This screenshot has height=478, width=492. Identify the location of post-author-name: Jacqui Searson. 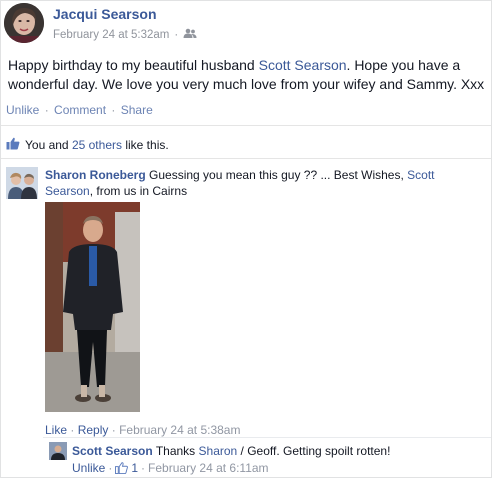
(105, 14).